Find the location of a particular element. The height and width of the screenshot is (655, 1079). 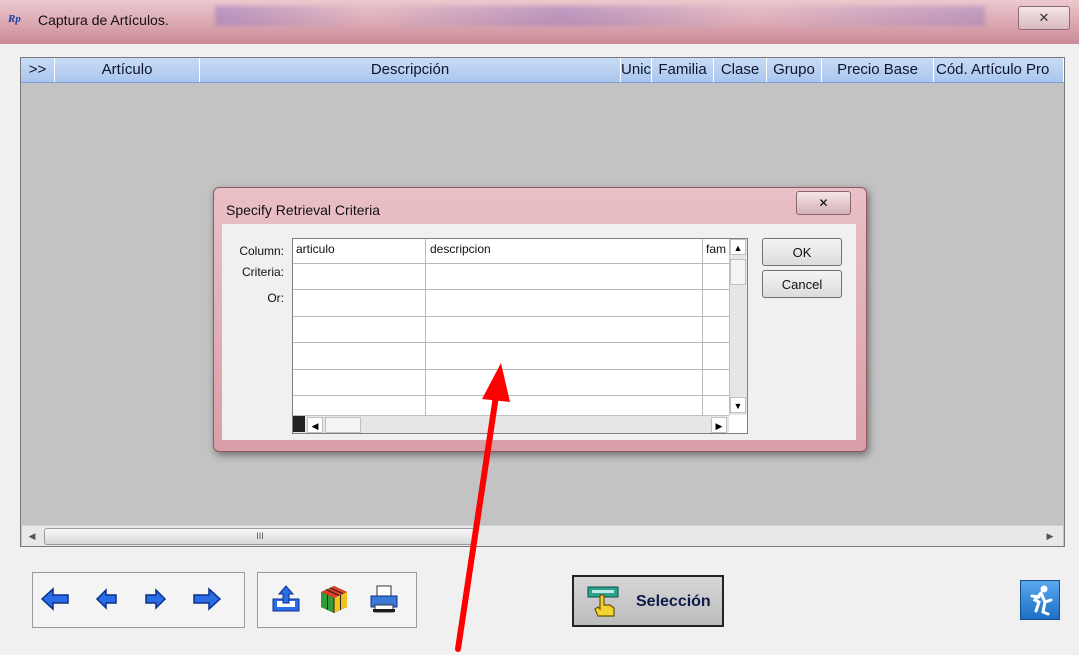

horizontal-scroll-thumb is located at coordinates (343, 425).